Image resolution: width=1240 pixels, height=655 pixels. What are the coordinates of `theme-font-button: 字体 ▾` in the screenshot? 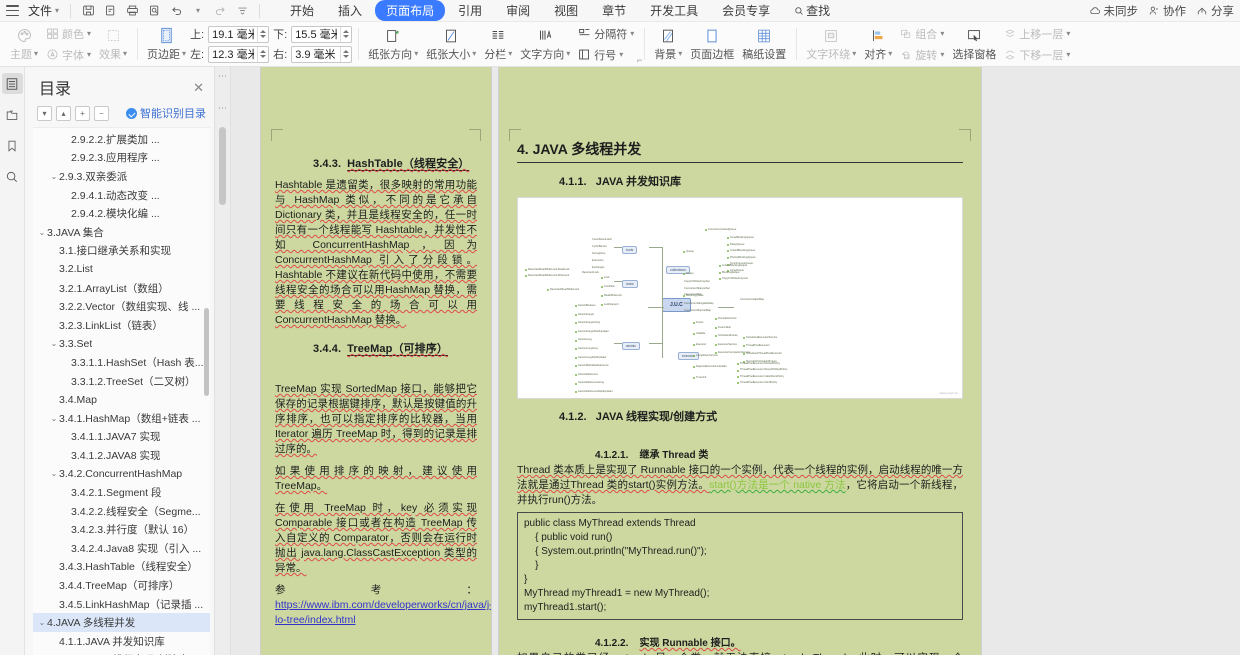 It's located at (68, 55).